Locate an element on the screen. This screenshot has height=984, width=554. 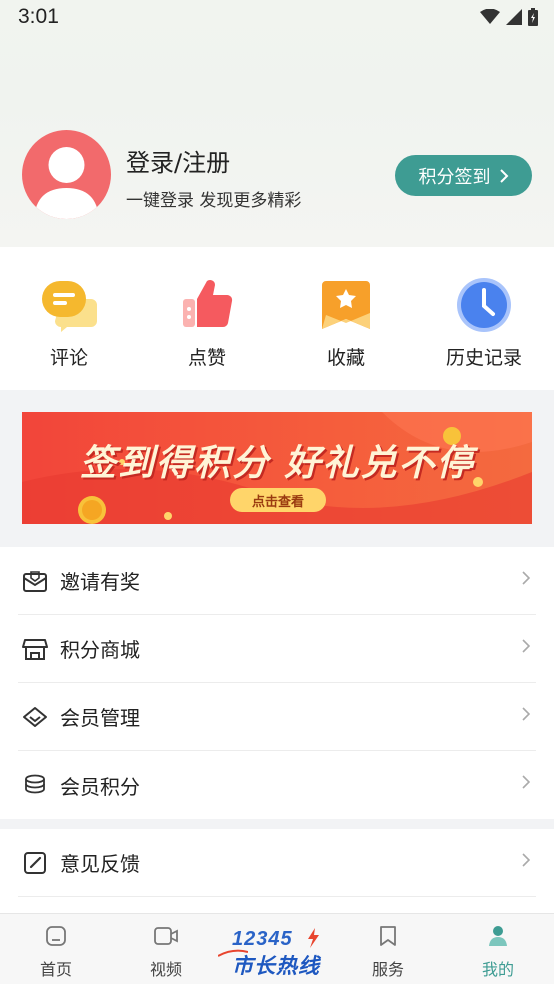
quick-item-favorite: 收藏 is located at coordinates (346, 322).